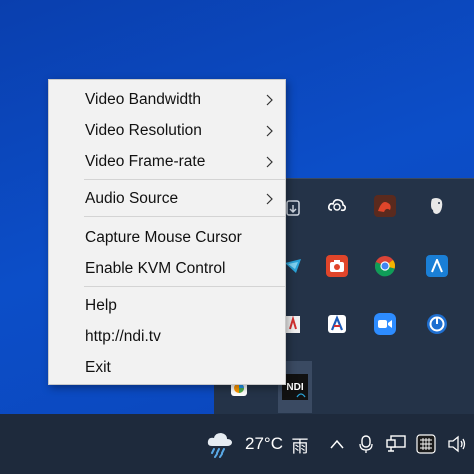 This screenshot has height=474, width=474. I want to click on taskbar: 27°C 雨, so click(237, 444).